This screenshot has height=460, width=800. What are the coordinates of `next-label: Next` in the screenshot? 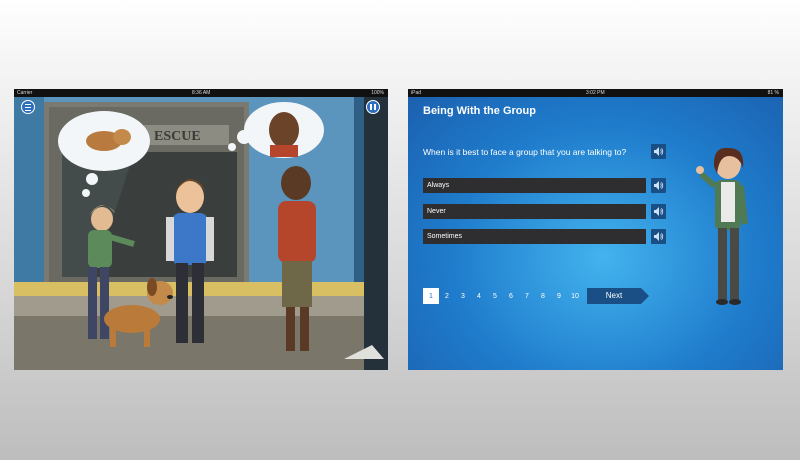 It's located at (614, 295).